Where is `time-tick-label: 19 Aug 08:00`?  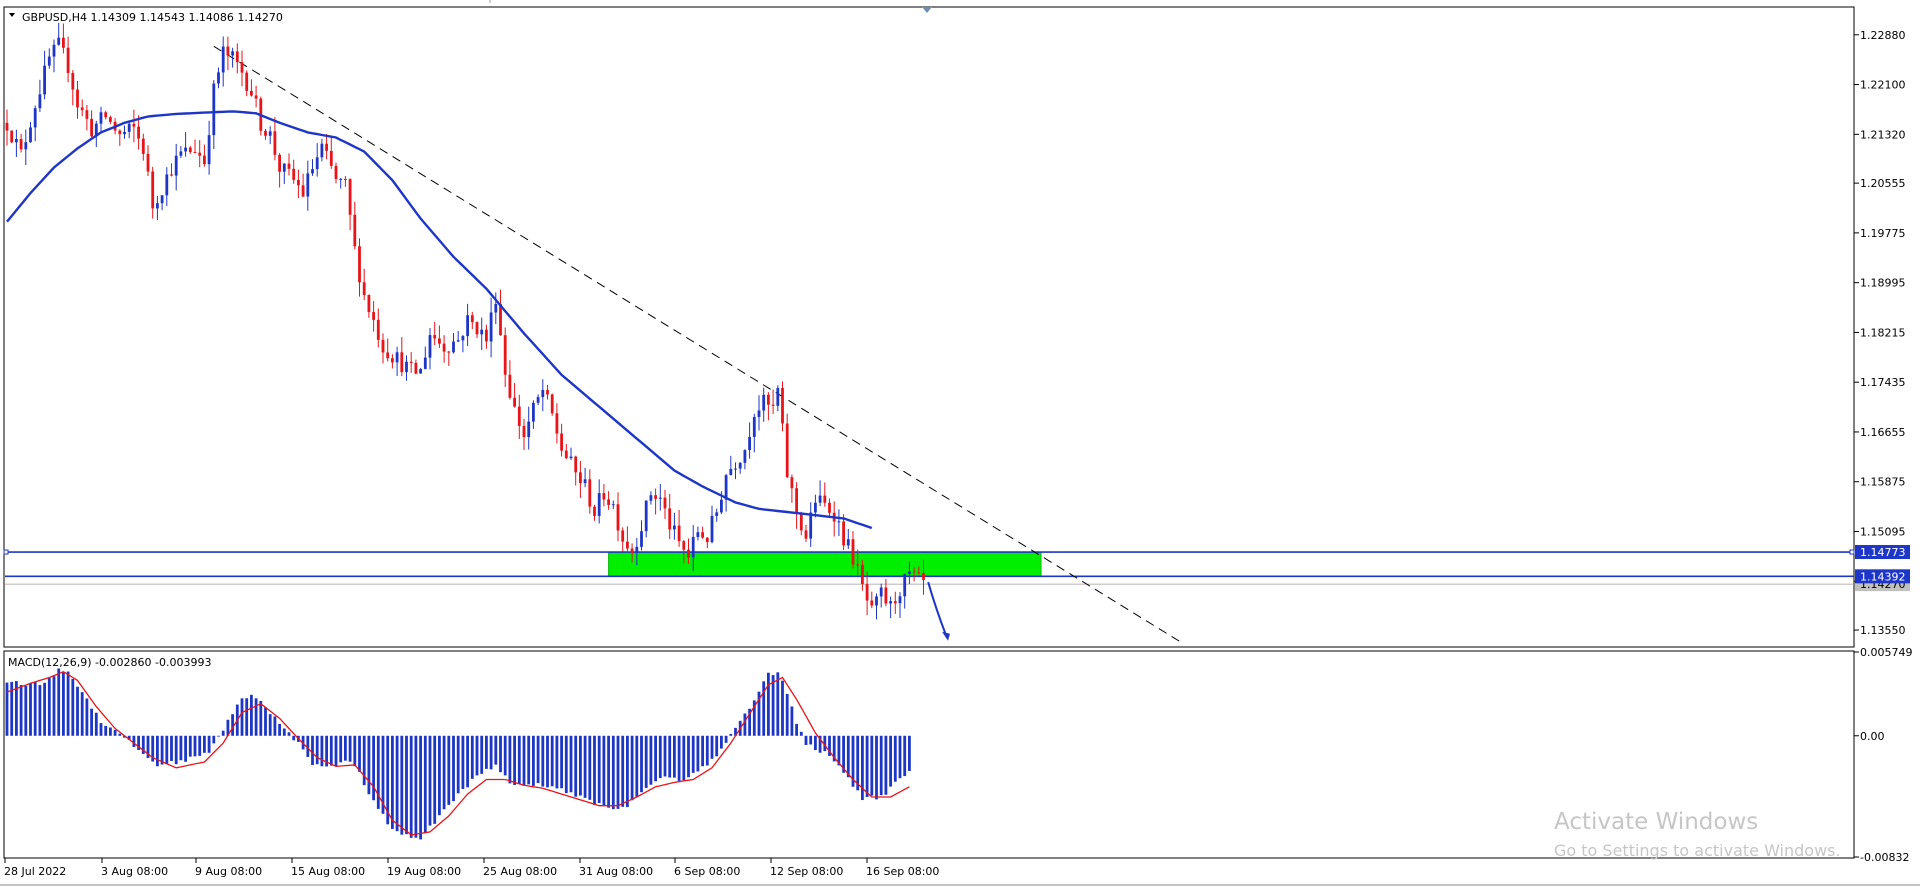 time-tick-label: 19 Aug 08:00 is located at coordinates (424, 871).